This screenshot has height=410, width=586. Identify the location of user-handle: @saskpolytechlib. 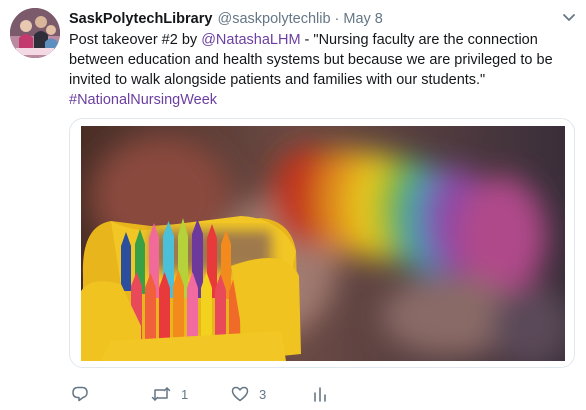
(273, 19).